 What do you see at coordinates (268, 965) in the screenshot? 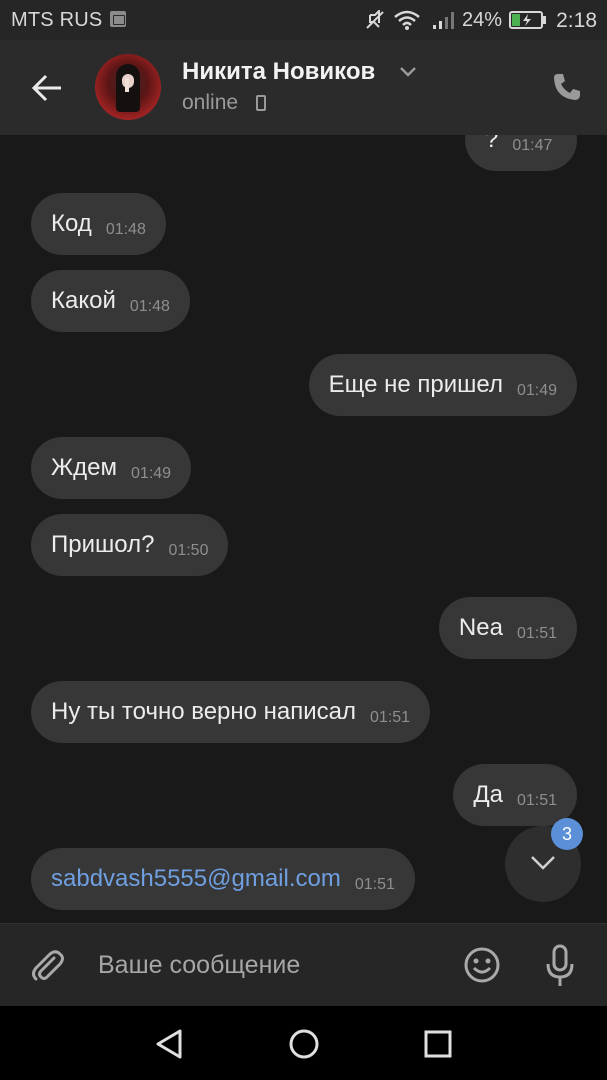
I see `message-input` at bounding box center [268, 965].